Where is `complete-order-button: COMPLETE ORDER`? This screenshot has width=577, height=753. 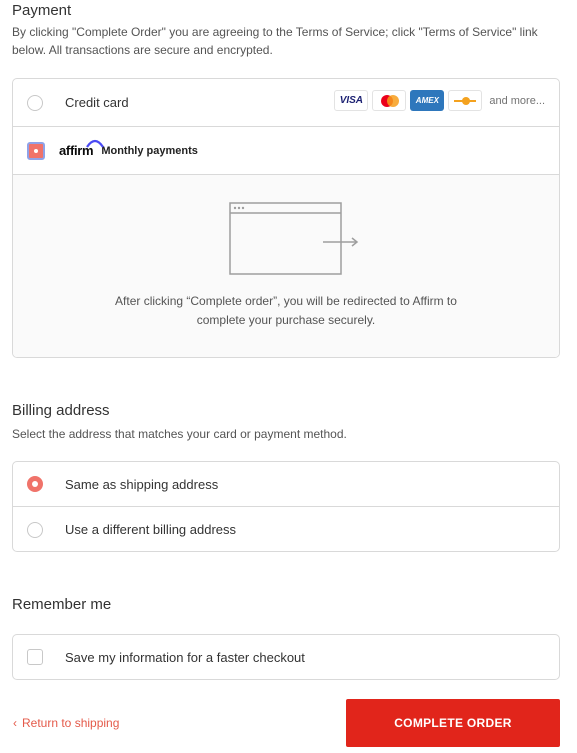
complete-order-button: COMPLETE ORDER is located at coordinates (453, 723).